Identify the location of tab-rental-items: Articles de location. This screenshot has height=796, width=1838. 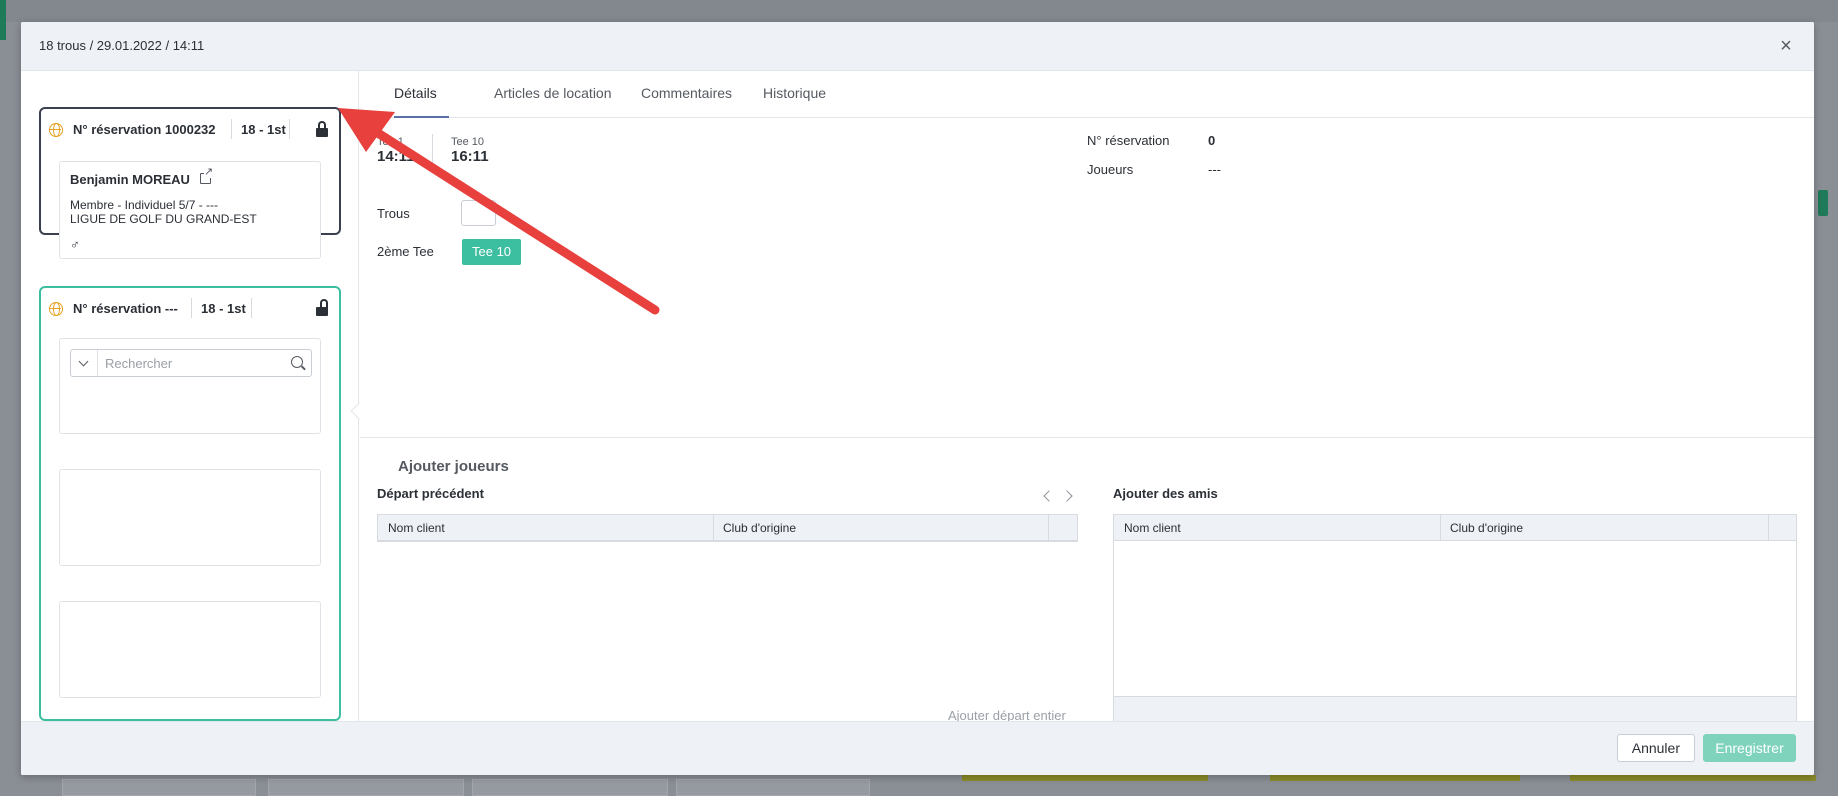
(553, 101).